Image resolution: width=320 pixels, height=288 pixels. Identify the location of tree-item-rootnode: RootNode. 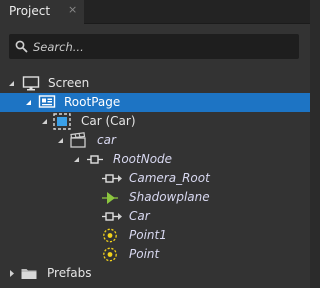
(155, 159).